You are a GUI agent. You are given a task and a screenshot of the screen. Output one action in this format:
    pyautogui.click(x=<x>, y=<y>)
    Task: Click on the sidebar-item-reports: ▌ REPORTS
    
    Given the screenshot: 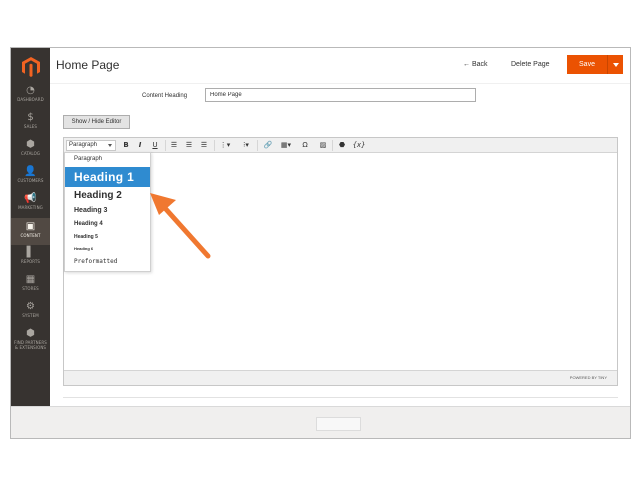 What is the action you would take?
    pyautogui.click(x=30, y=259)
    